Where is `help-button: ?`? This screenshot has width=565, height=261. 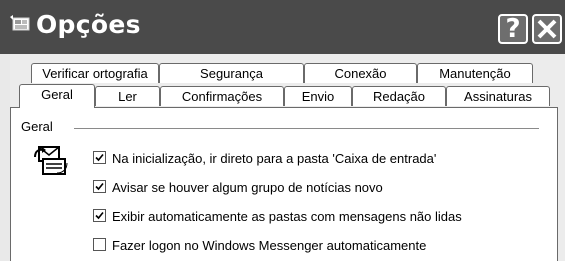 help-button: ? is located at coordinates (513, 29).